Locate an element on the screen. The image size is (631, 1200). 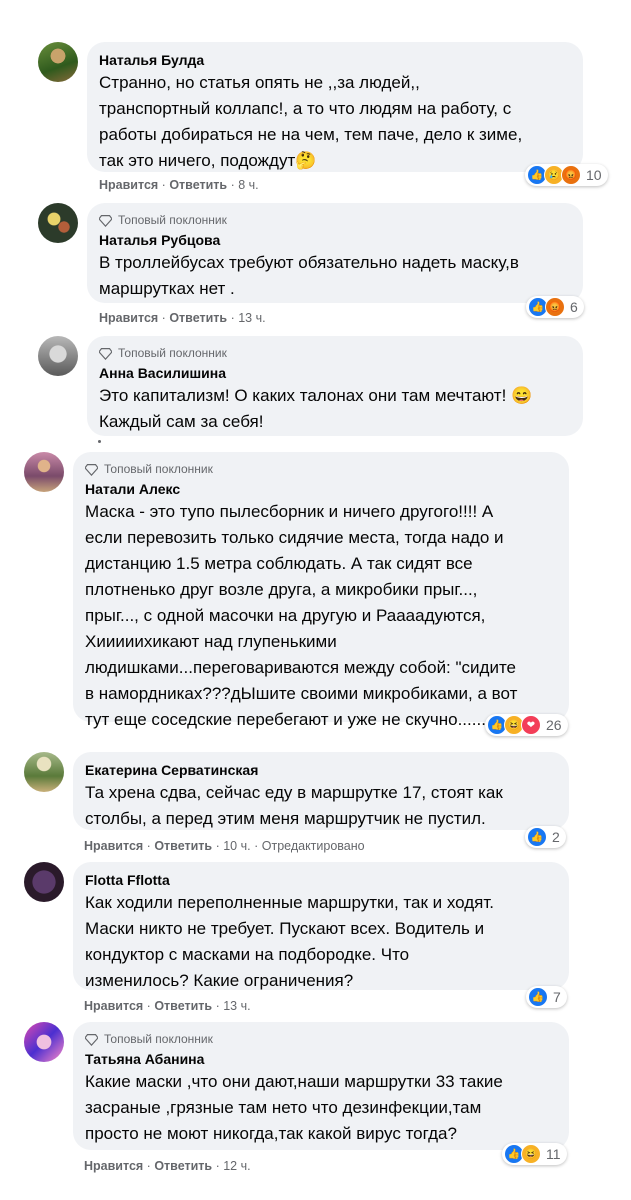
like-button: Нравится is located at coordinates (113, 1166).